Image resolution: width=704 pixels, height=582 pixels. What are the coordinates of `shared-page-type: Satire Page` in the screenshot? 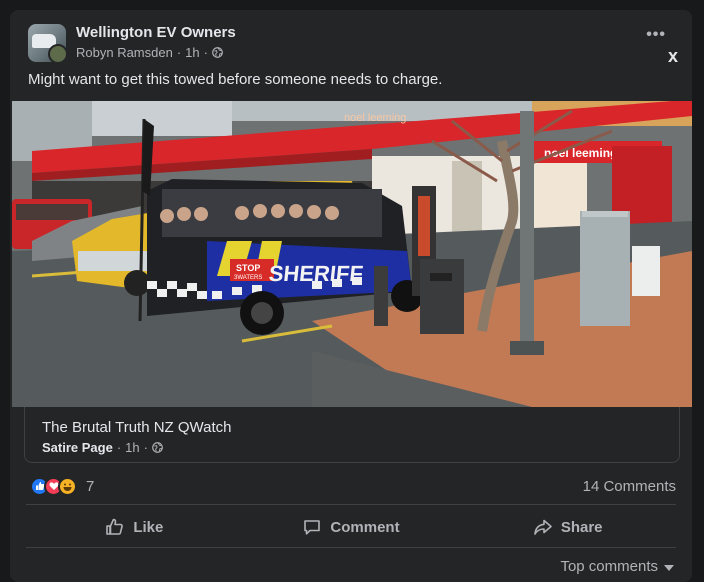 It's located at (77, 447).